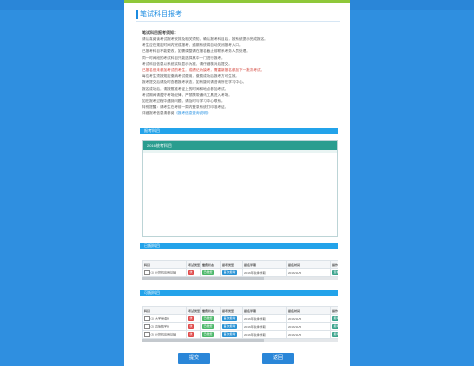 The image size is (474, 366). I want to click on action-cell: 查看, so click(334, 272).